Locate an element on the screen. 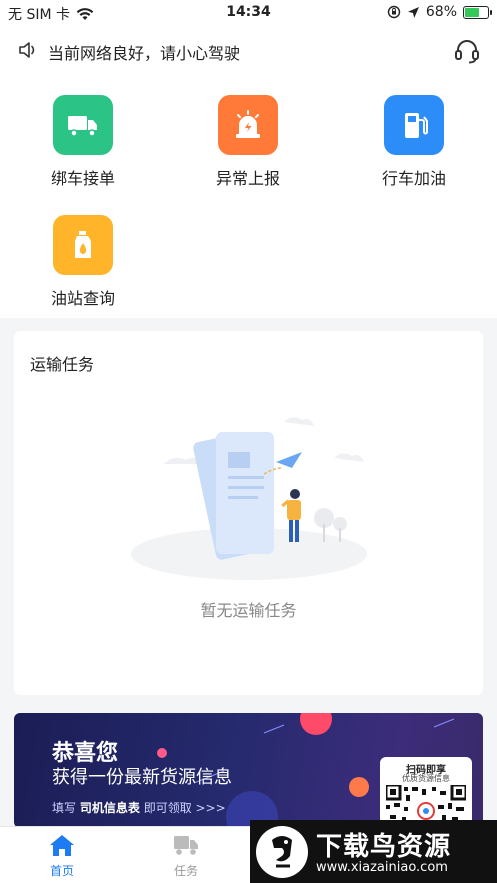 This screenshot has width=497, height=883. watermark-cn: 下载鸟资源 is located at coordinates (384, 847).